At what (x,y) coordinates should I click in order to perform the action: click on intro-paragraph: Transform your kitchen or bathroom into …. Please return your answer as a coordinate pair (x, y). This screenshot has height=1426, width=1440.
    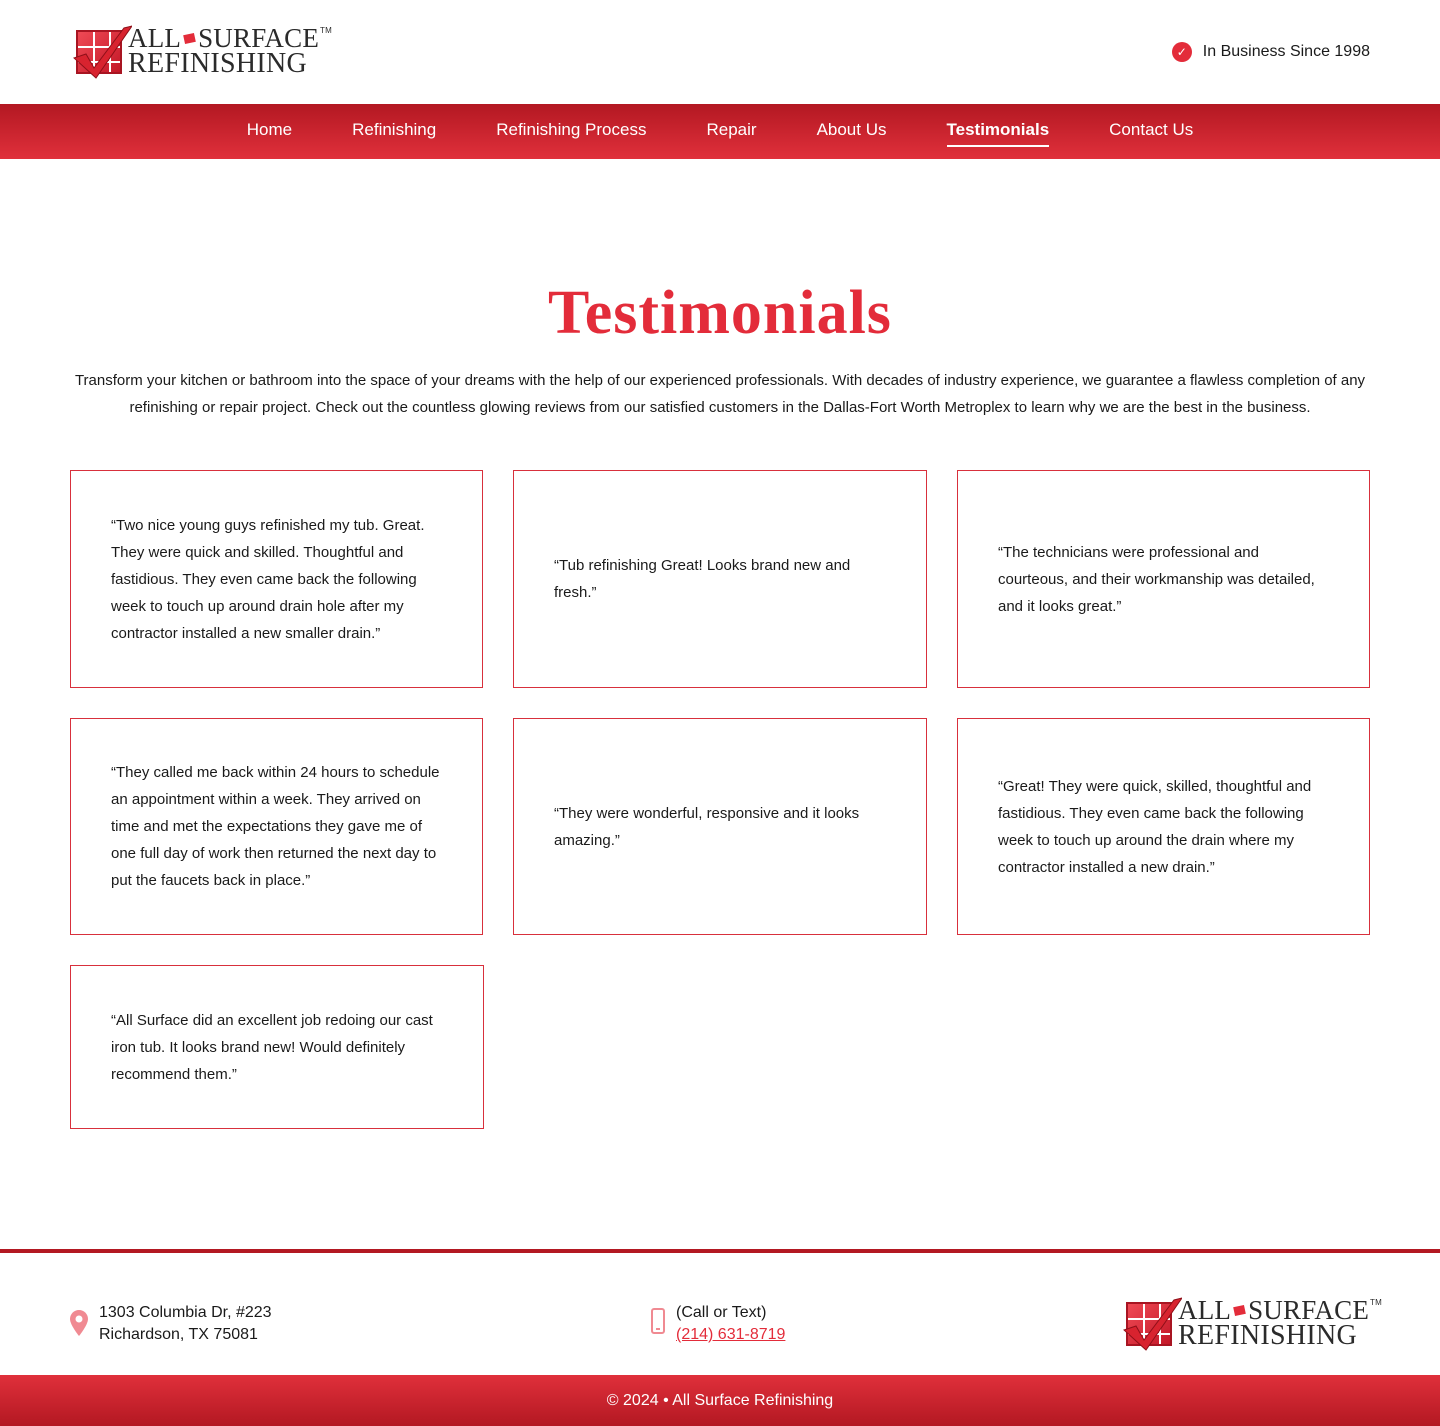
    Looking at the image, I should click on (720, 394).